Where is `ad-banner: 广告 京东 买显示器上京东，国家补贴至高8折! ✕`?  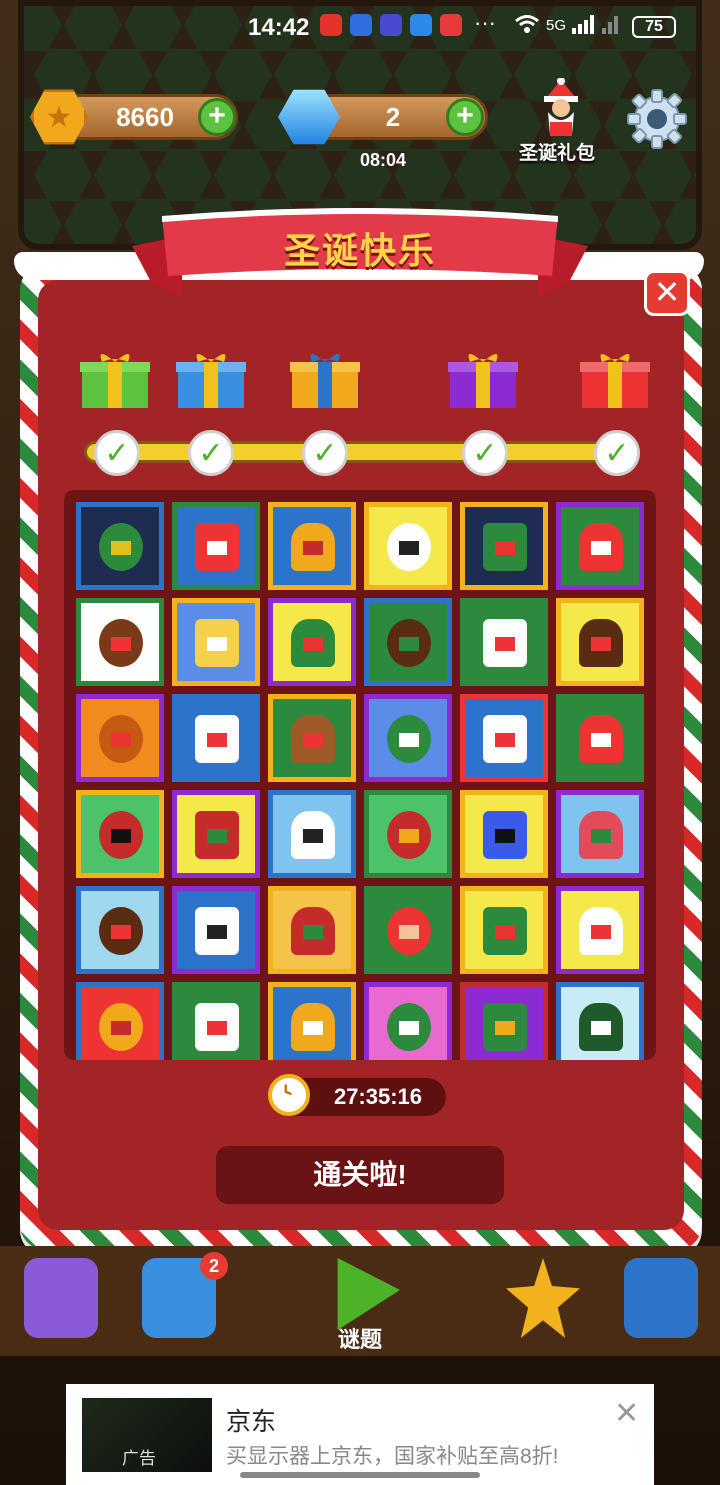 ad-banner: 广告 京东 买显示器上京东，国家补贴至高8折! ✕ is located at coordinates (360, 1434).